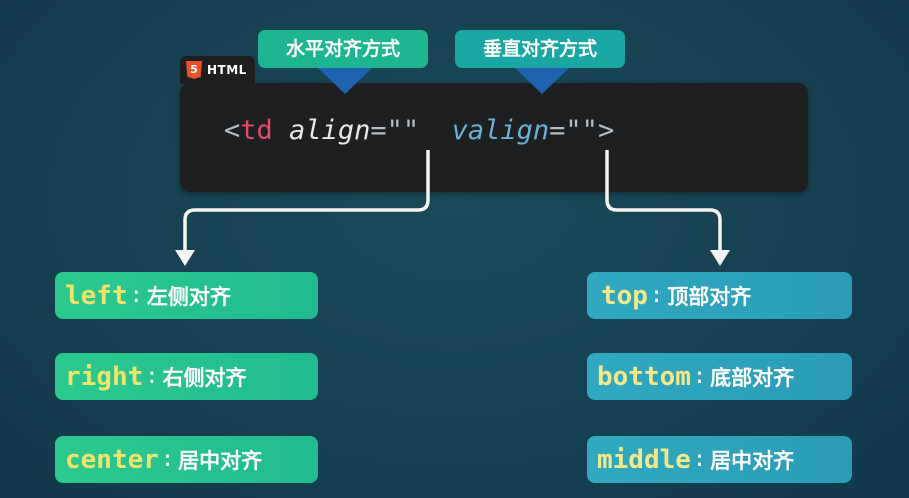 This screenshot has width=909, height=498. I want to click on valign-option-bottom: bottom: 底部对齐, so click(719, 376).